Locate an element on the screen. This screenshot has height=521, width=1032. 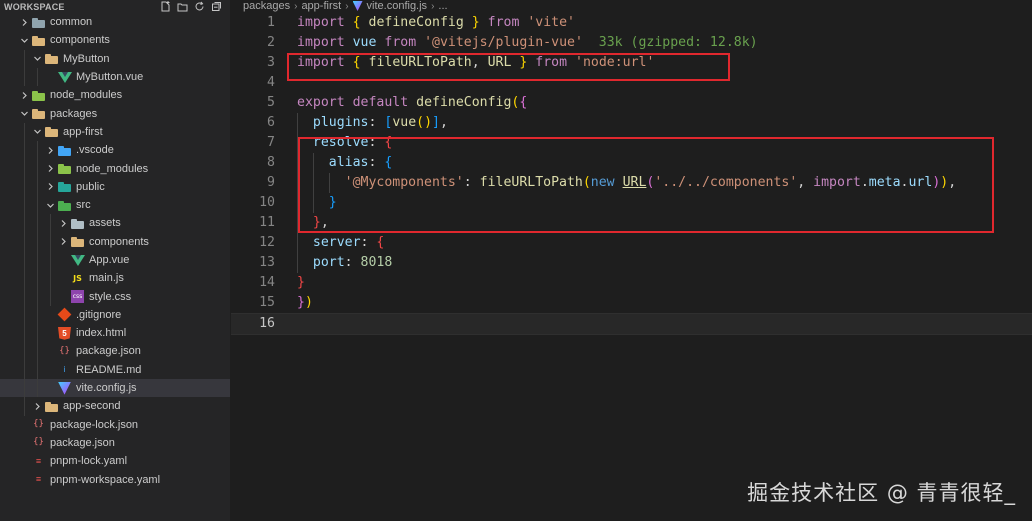
tree-item-label: package-lock.json is located at coordinates (94, 424).